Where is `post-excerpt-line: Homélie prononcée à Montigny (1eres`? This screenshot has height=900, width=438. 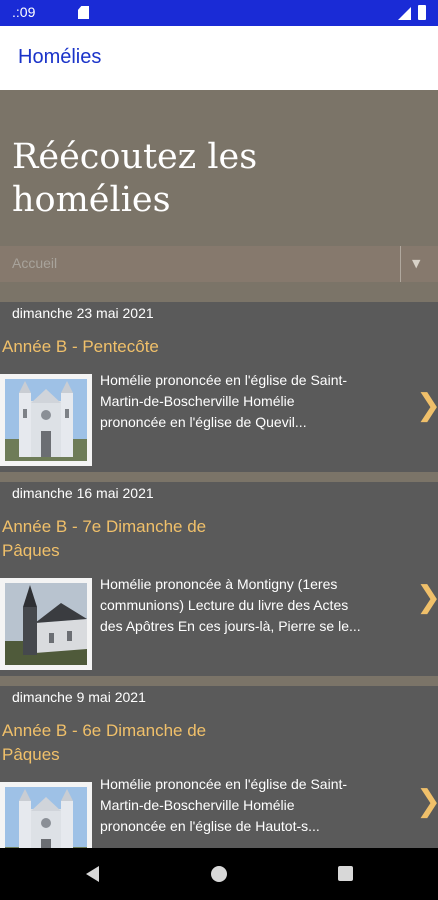 post-excerpt-line: Homélie prononcée à Montigny (1eres is located at coordinates (219, 584).